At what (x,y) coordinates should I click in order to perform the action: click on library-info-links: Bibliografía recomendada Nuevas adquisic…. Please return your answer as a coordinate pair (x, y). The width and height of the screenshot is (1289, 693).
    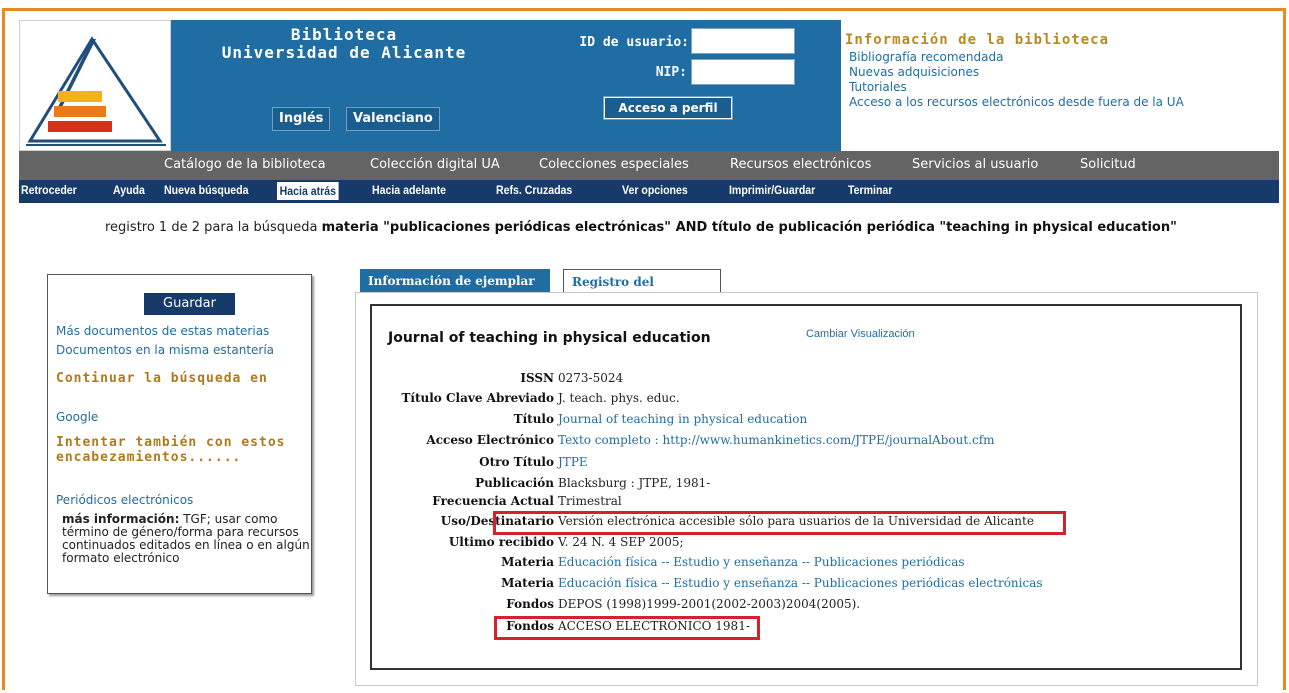
    Looking at the image, I should click on (1016, 80).